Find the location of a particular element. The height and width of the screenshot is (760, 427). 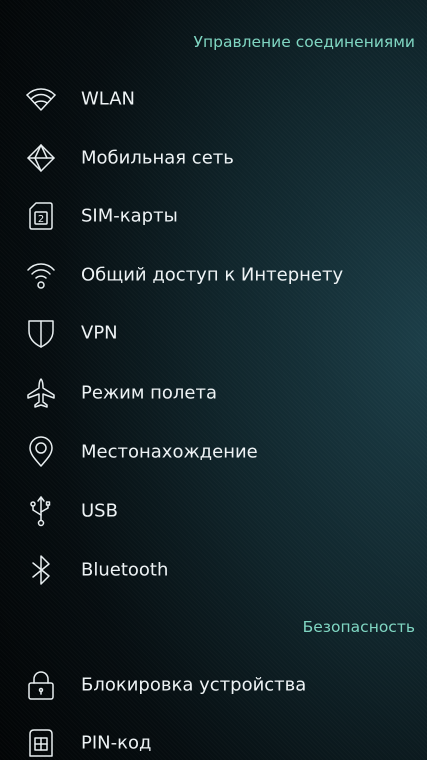

settings-item-label: Блокировка устройства is located at coordinates (194, 685).